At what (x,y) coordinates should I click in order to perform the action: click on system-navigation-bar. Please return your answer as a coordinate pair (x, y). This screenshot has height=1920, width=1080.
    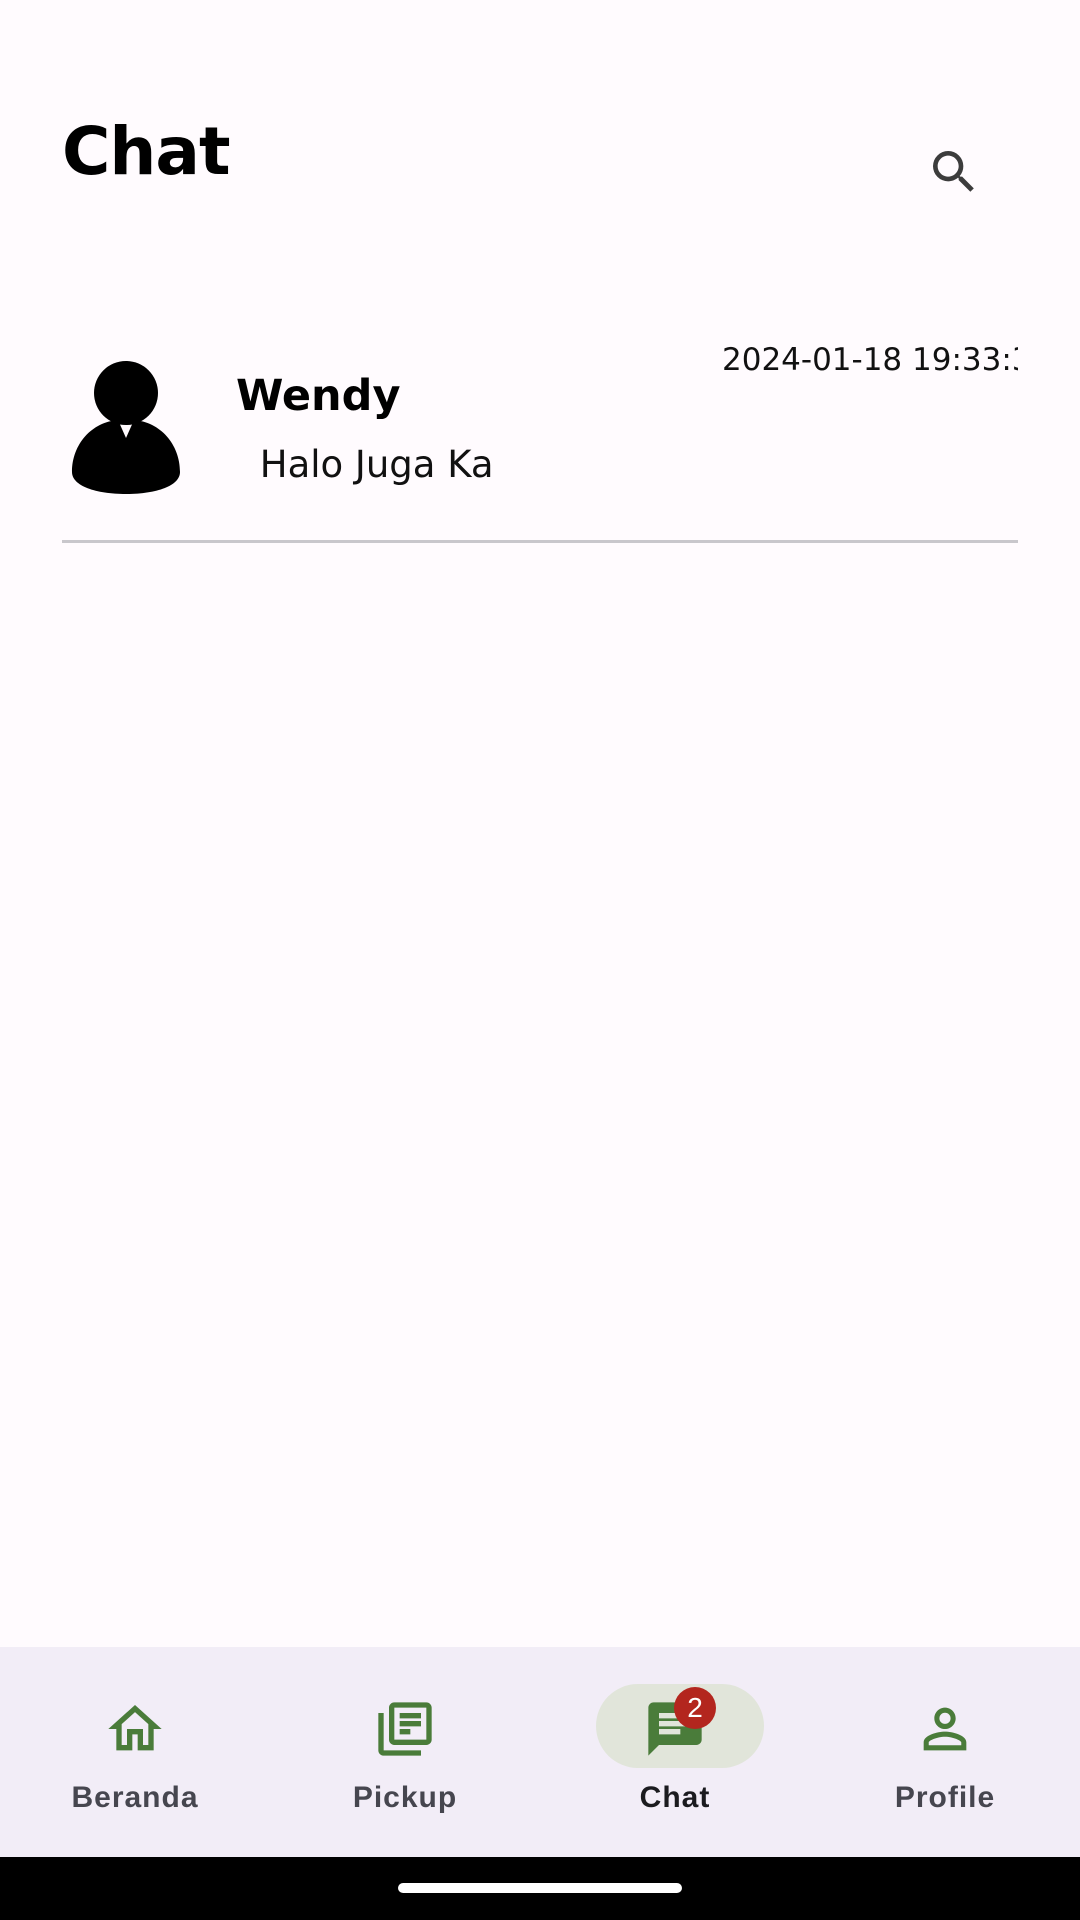
    Looking at the image, I should click on (540, 1888).